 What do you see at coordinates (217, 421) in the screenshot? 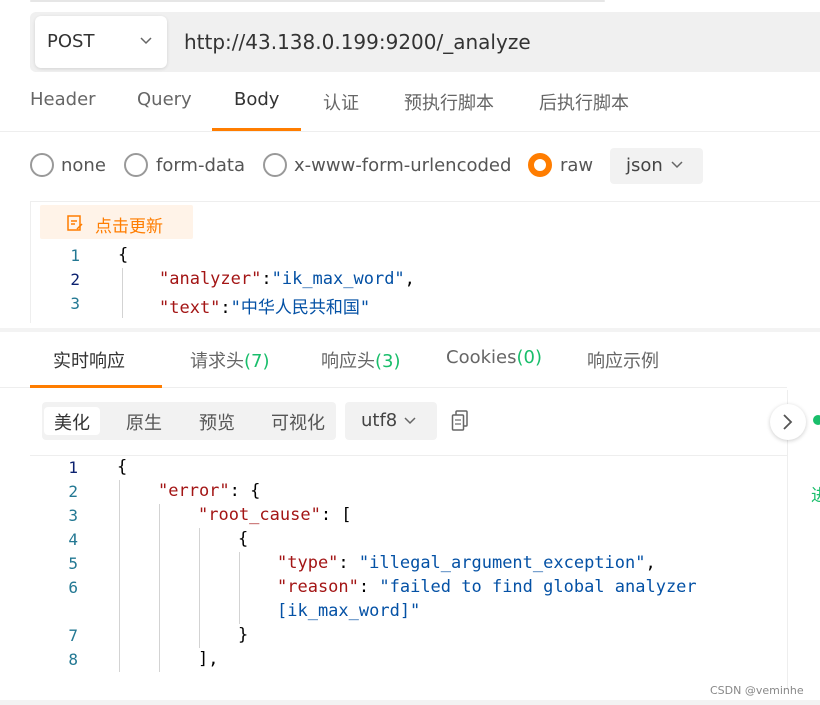
I see `view-preview: 预览` at bounding box center [217, 421].